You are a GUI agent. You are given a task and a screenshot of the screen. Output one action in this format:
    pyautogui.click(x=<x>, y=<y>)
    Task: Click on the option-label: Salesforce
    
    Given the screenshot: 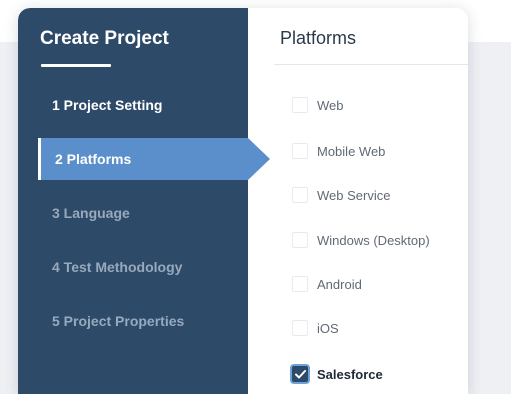 What is the action you would take?
    pyautogui.click(x=350, y=374)
    